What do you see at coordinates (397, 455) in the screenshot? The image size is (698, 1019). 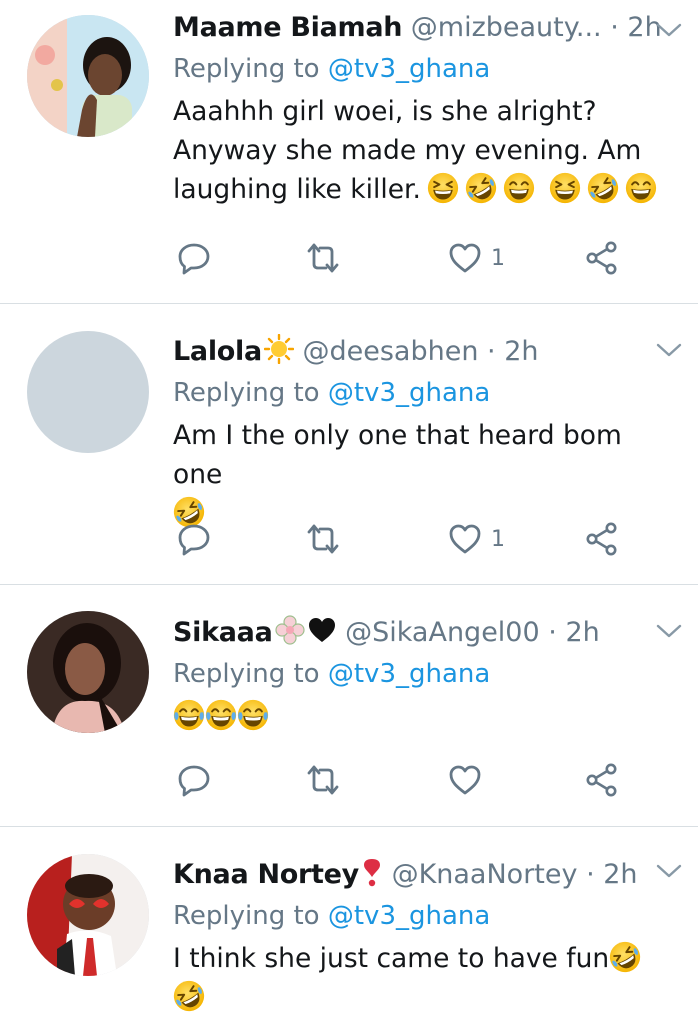 I see `tweet-text-content: Am I the only one that heard bom one` at bounding box center [397, 455].